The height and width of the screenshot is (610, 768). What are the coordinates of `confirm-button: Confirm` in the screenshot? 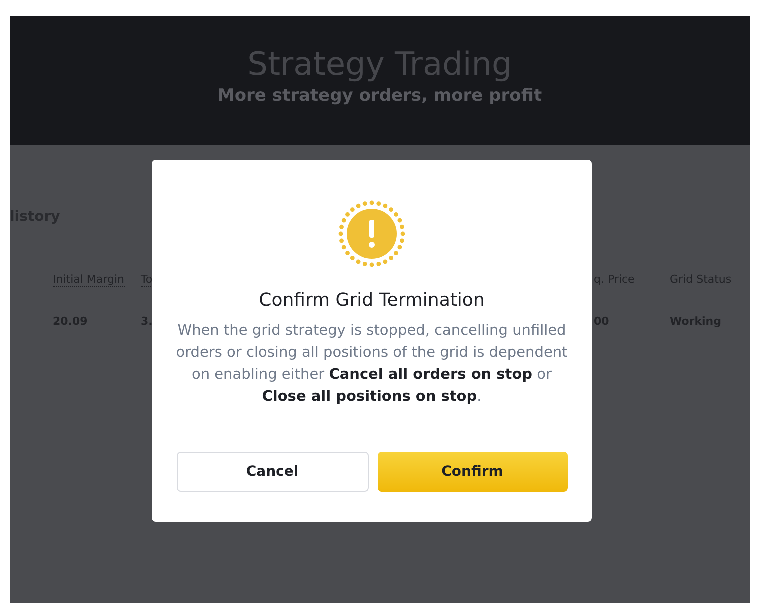 It's located at (473, 472).